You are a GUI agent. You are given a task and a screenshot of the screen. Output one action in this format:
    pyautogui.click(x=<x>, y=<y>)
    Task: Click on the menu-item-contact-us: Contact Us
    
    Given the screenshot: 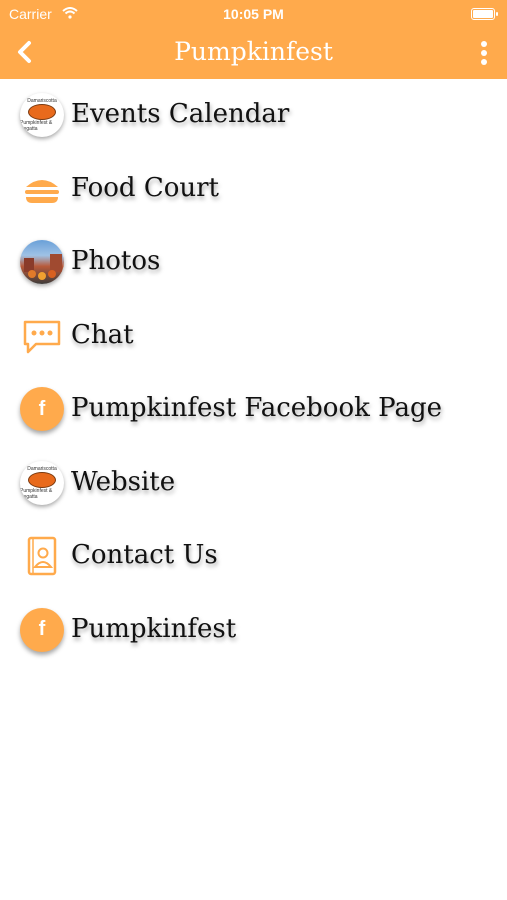 What is the action you would take?
    pyautogui.click(x=253, y=557)
    